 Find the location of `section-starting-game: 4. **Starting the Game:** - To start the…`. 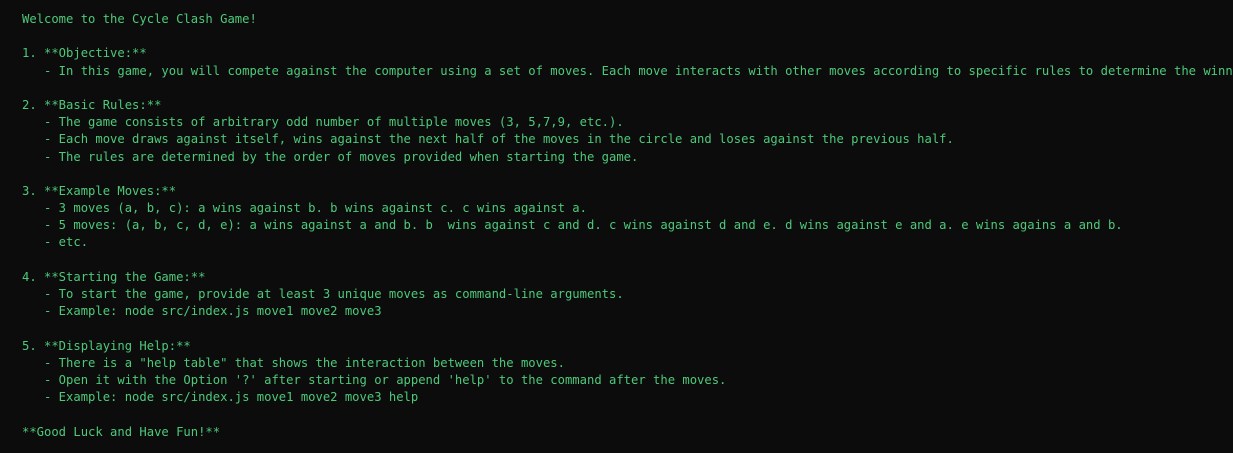

section-starting-game: 4. **Starting the Game:** - To start the… is located at coordinates (627, 295).